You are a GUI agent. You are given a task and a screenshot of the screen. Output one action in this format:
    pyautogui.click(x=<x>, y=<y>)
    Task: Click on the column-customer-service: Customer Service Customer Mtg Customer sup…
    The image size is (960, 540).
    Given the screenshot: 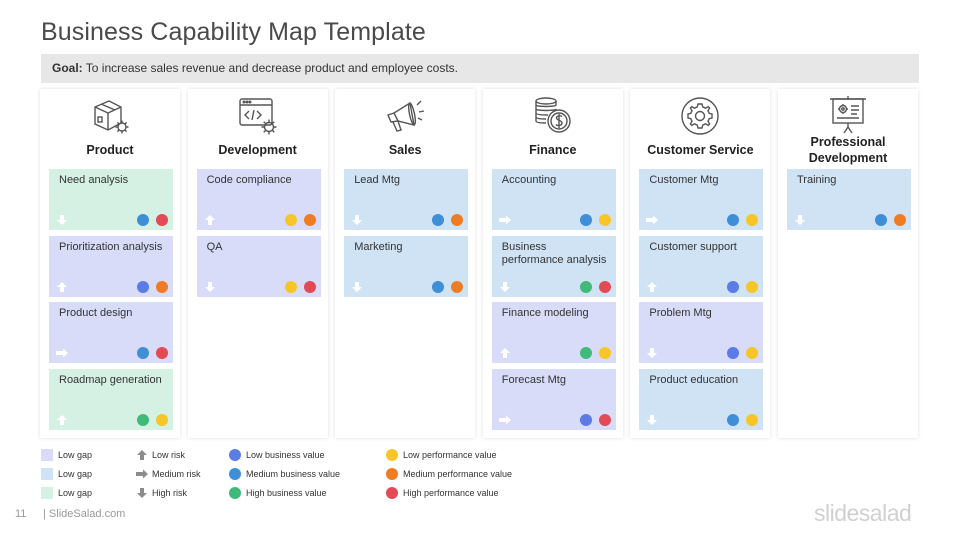 What is the action you would take?
    pyautogui.click(x=700, y=263)
    